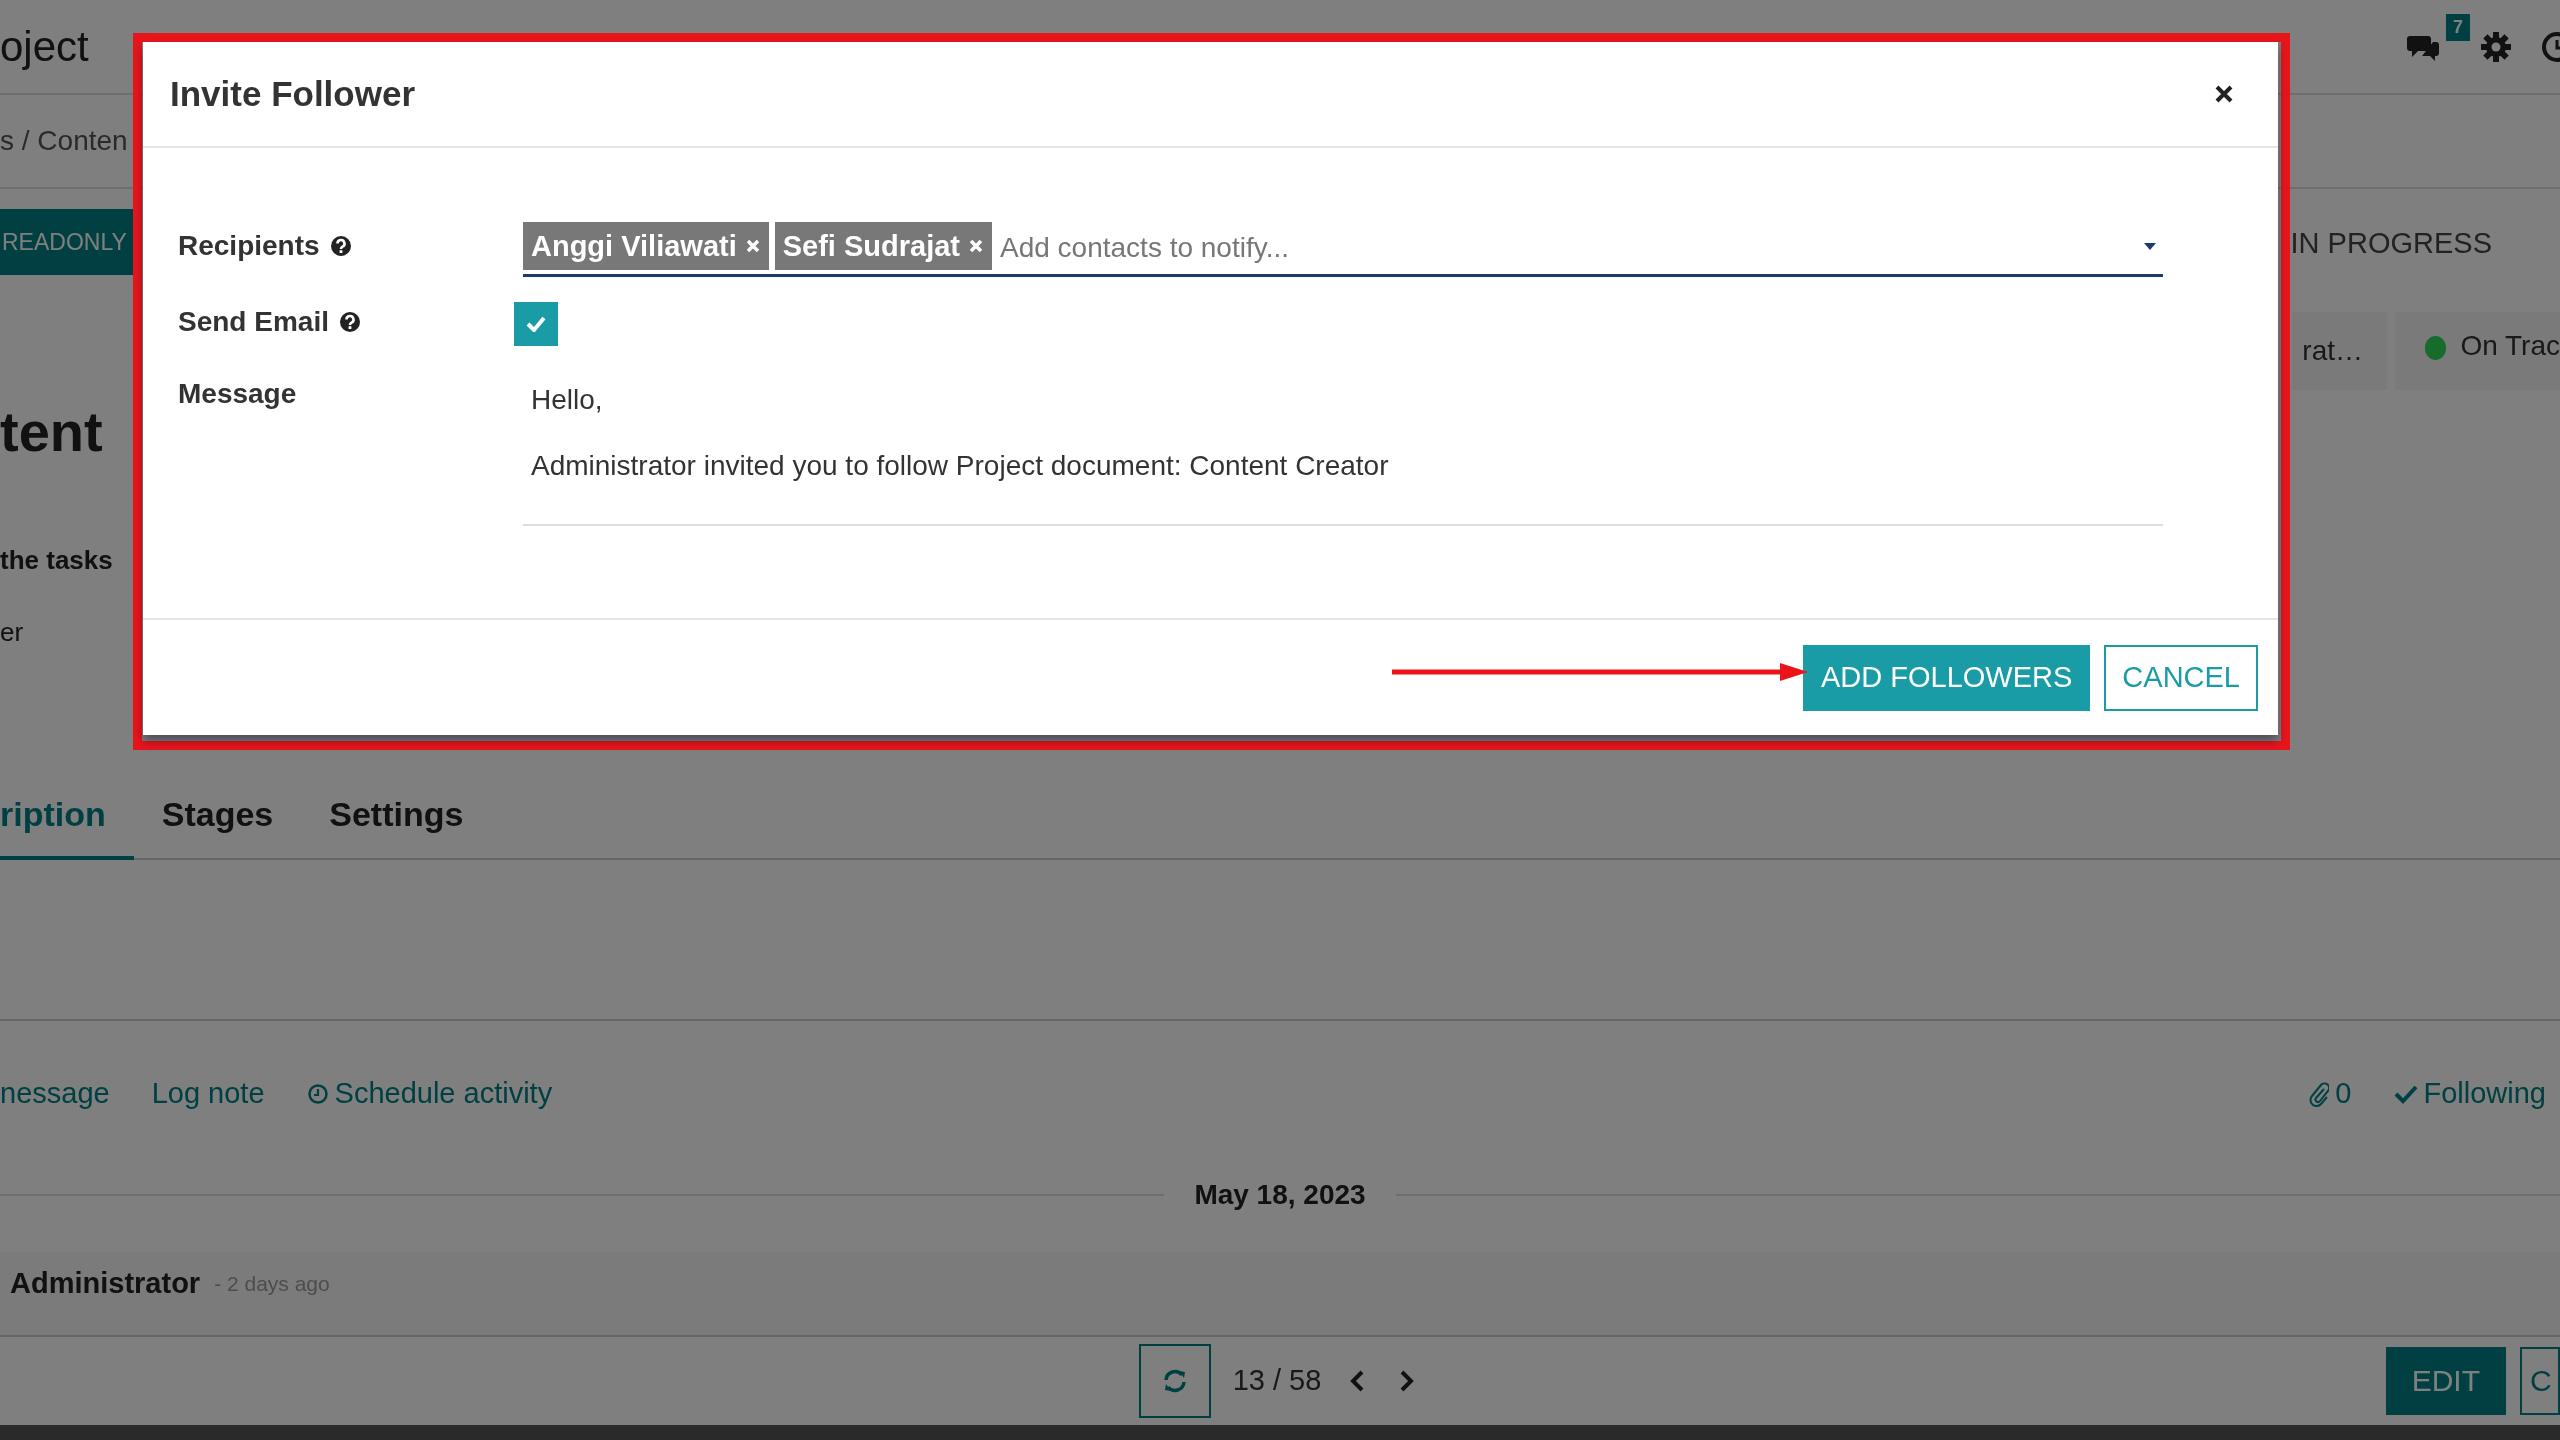 The width and height of the screenshot is (2560, 1440). Describe the element at coordinates (1357, 1380) in the screenshot. I see `chevron-left-icon` at that location.